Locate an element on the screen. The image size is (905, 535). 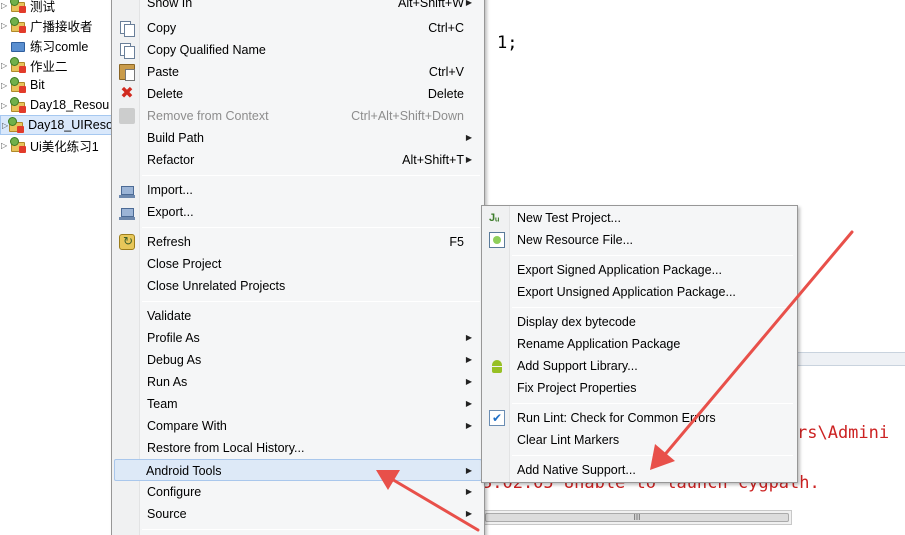
remove-context-icon is located at coordinates (127, 116).